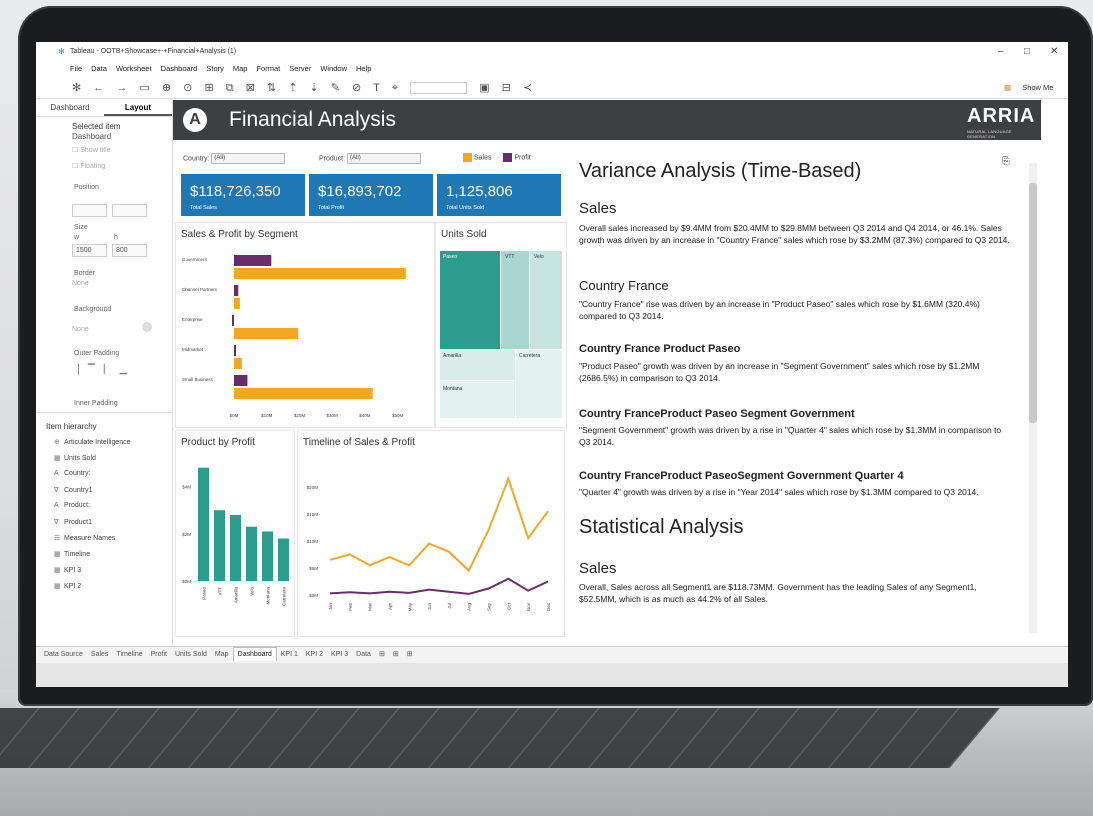 Image resolution: width=1093 pixels, height=816 pixels. Describe the element at coordinates (129, 210) in the screenshot. I see `position-y-input` at that location.